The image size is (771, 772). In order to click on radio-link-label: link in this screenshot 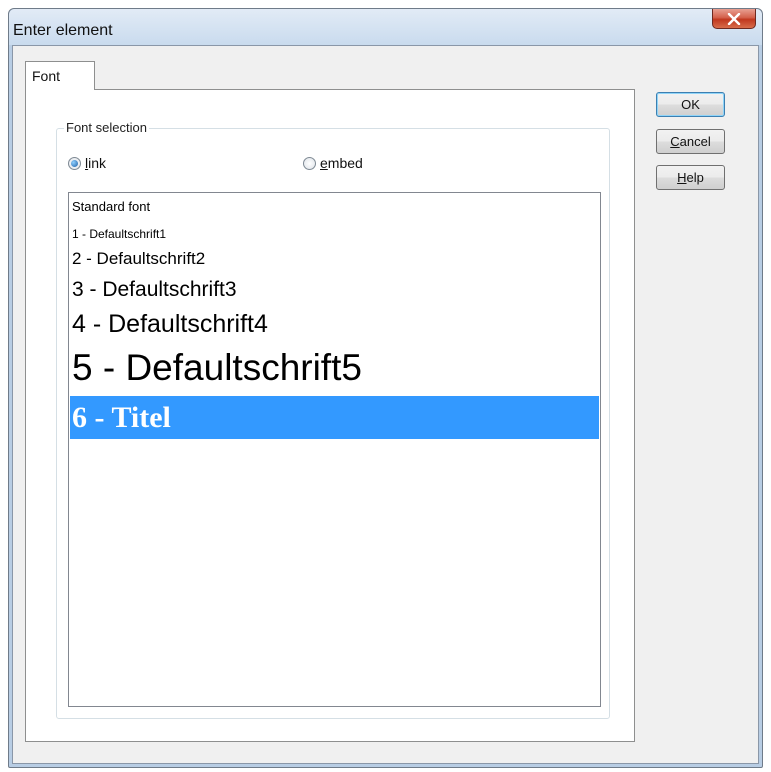, I will do `click(96, 163)`.